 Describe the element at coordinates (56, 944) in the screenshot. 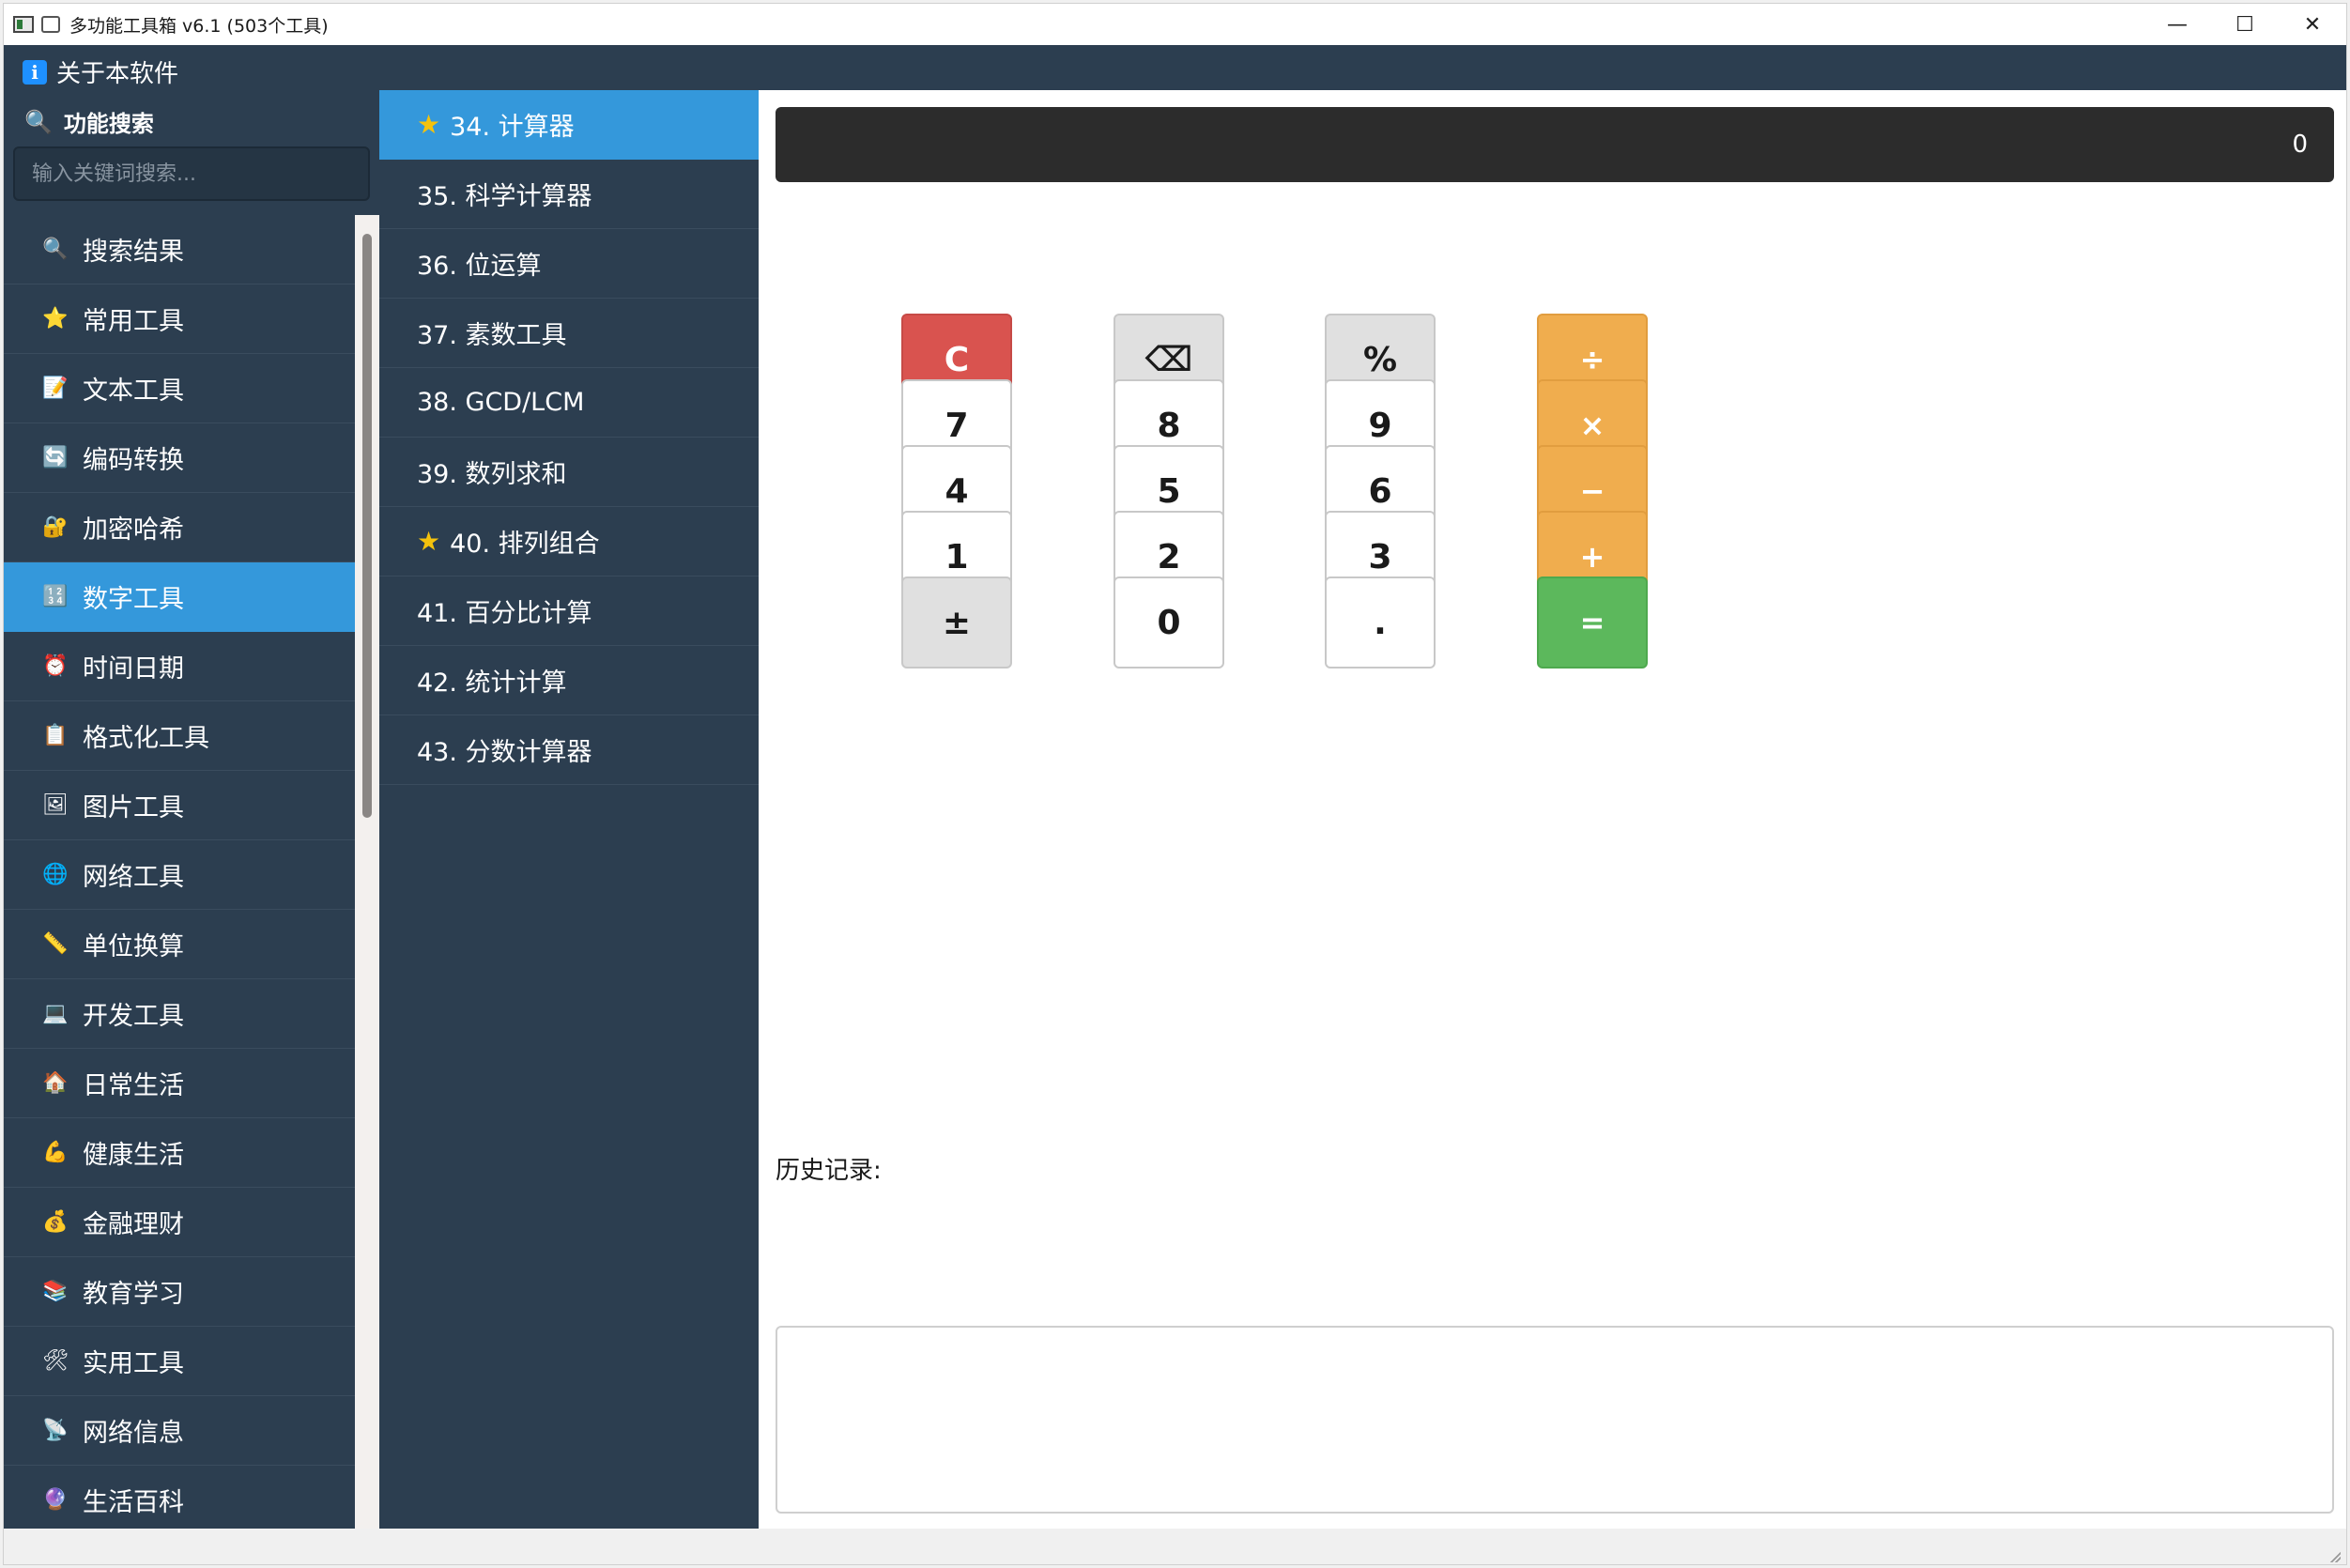

I see `ruler-icon: 📏` at that location.